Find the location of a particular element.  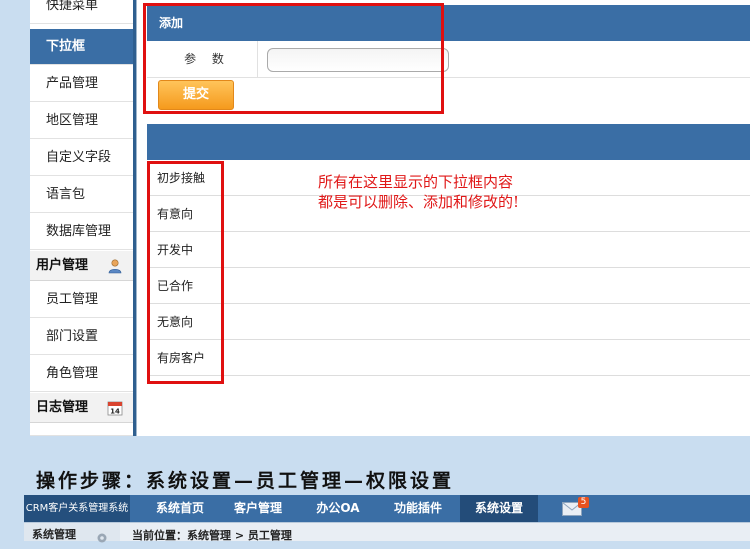

sub-menu-label: 系统管理 is located at coordinates (54, 534).